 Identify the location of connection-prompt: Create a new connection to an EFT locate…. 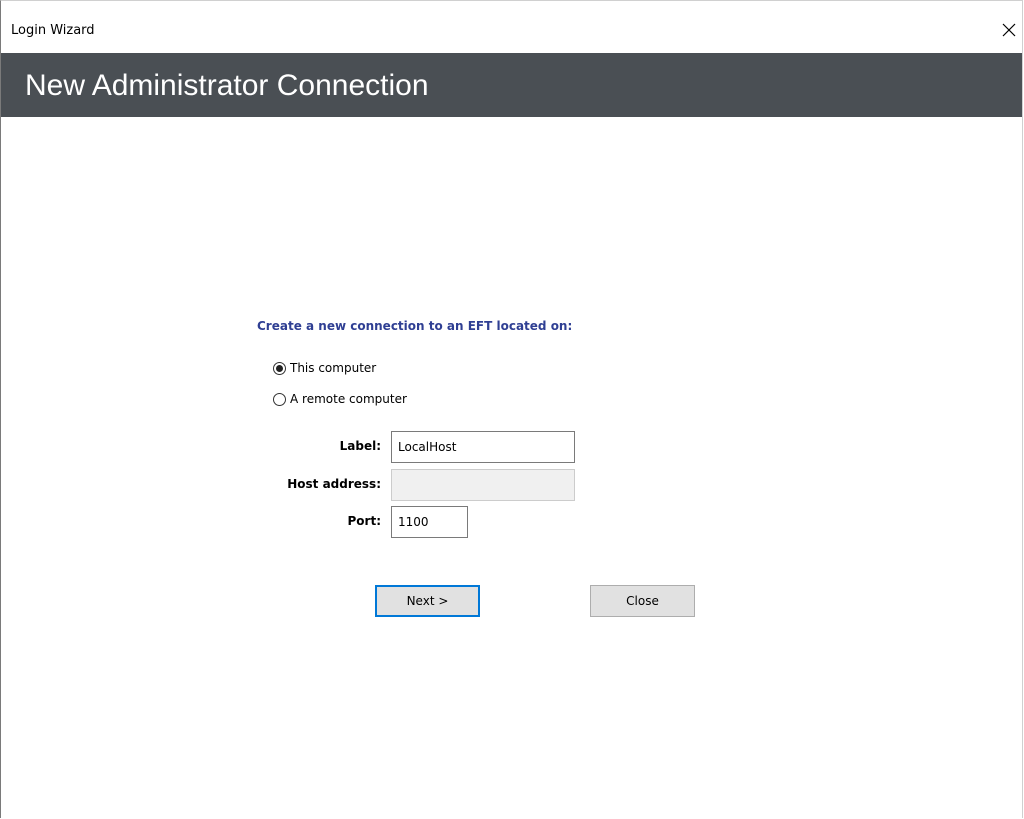
(415, 326).